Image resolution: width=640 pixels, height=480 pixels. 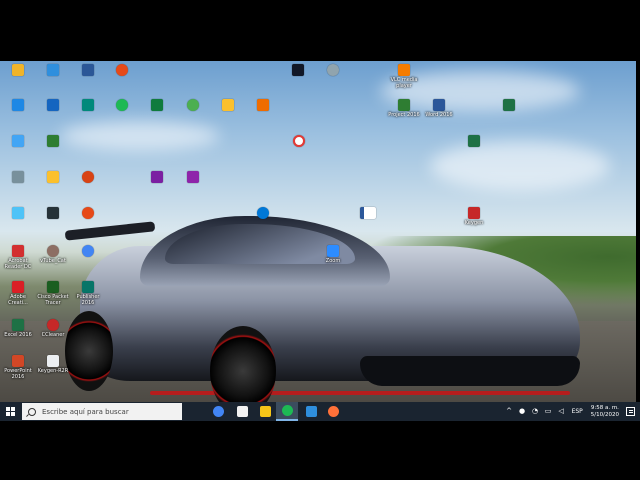 I want to click on icon-r2c2, so click(x=53, y=105).